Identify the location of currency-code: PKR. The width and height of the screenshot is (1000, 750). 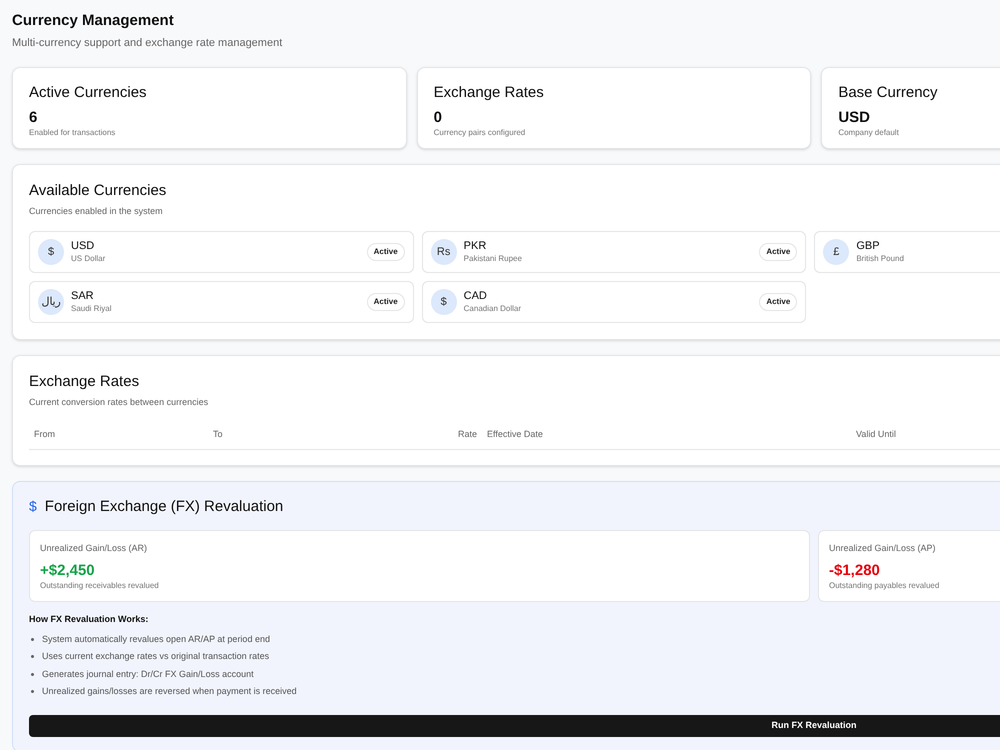
(476, 247).